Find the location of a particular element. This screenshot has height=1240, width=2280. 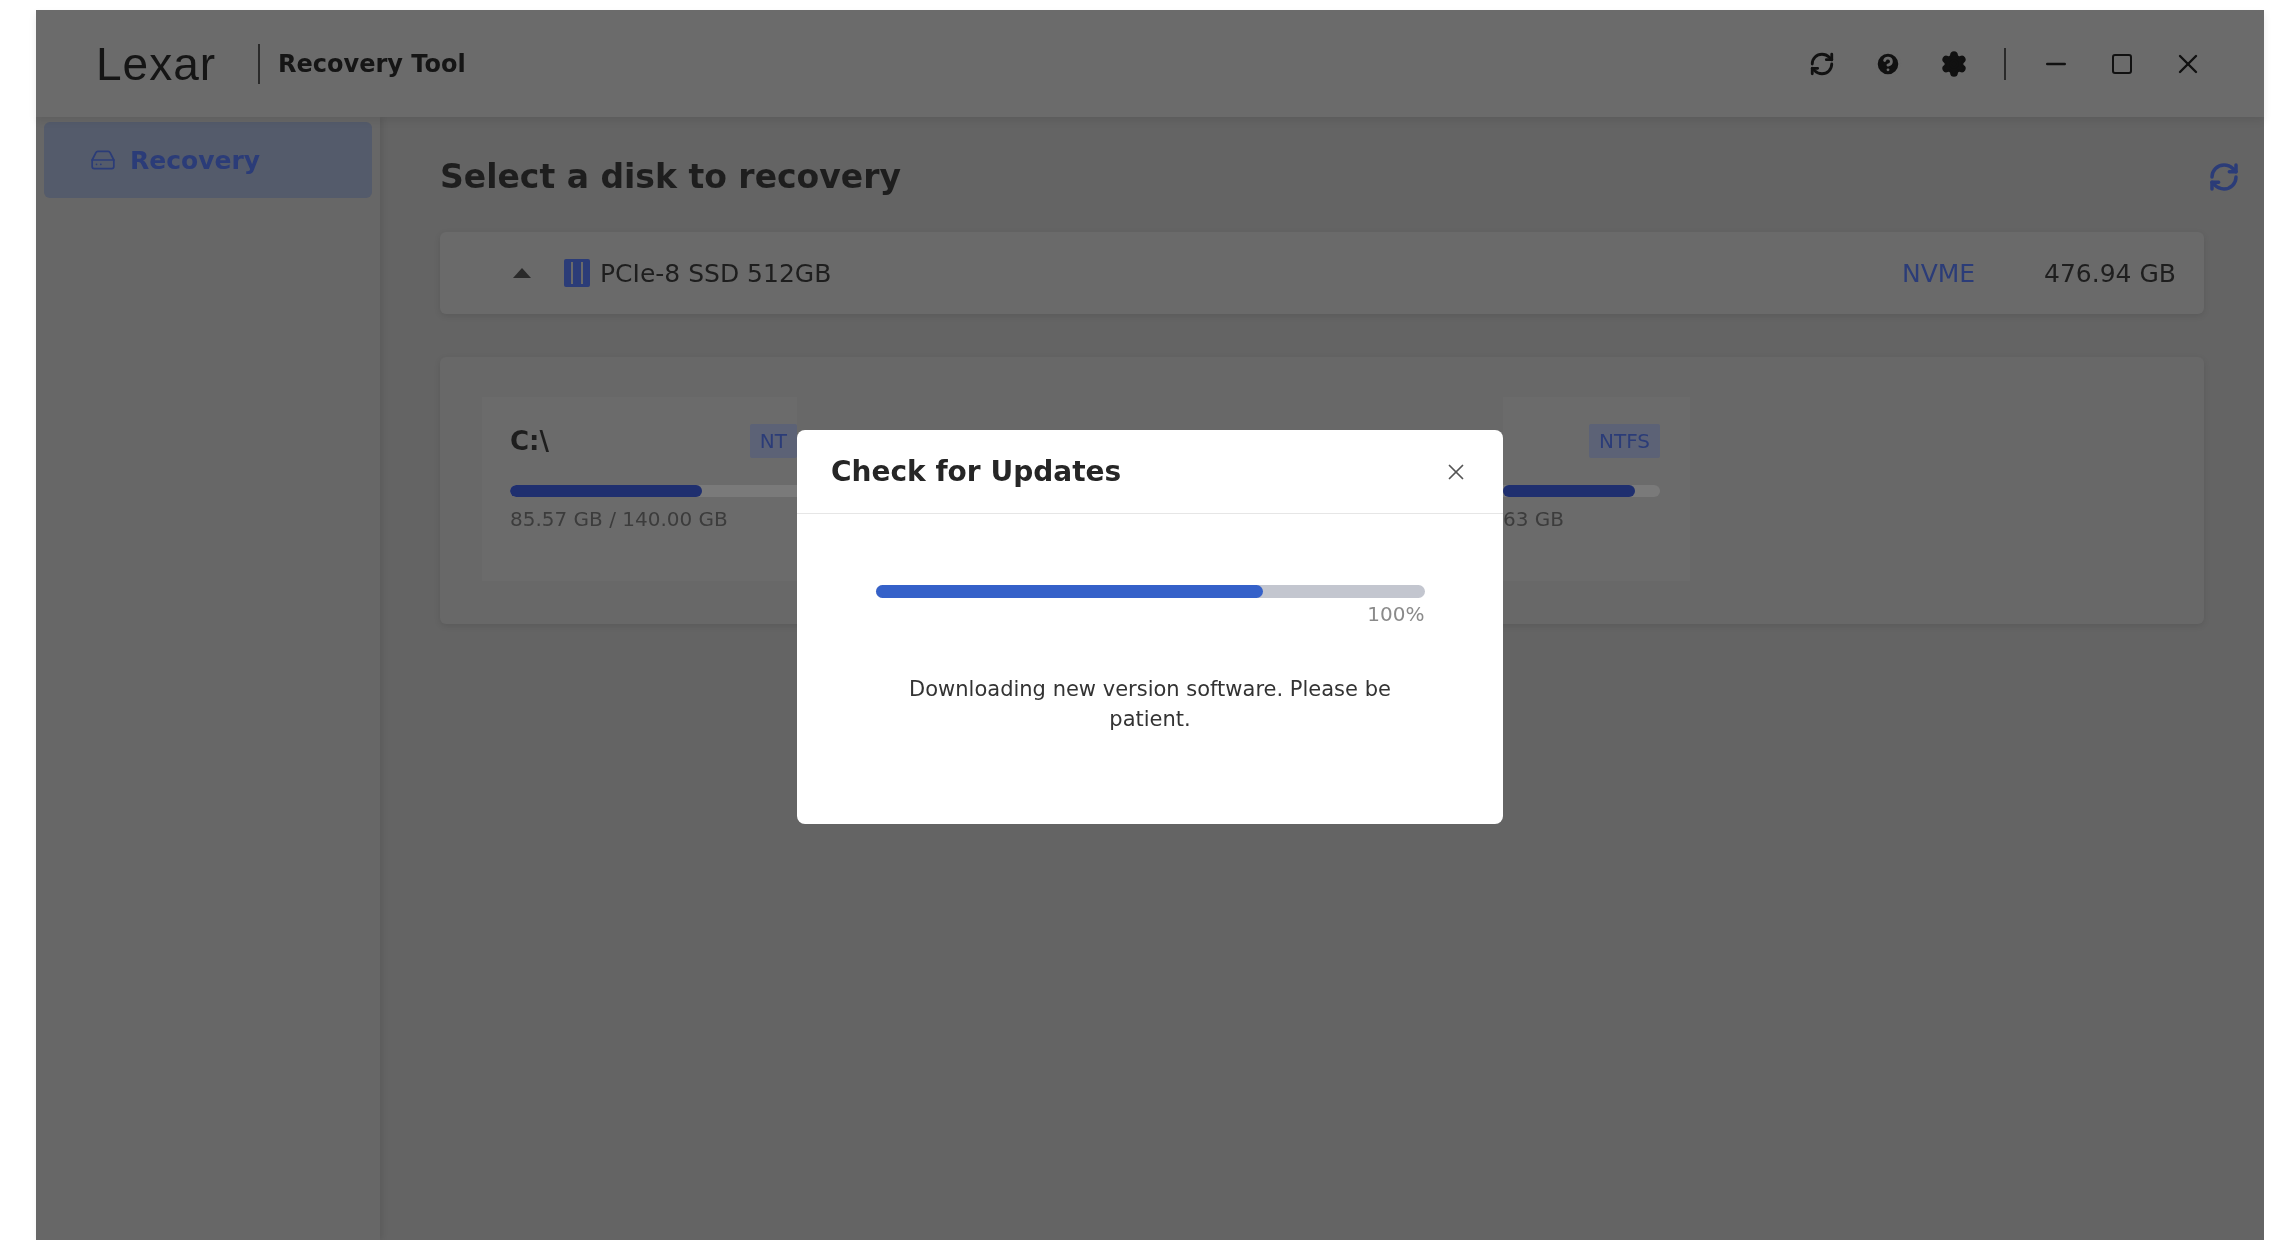

disk-row: PCIe-8 SSD 512GB NVME 476.94 GB is located at coordinates (1322, 273).